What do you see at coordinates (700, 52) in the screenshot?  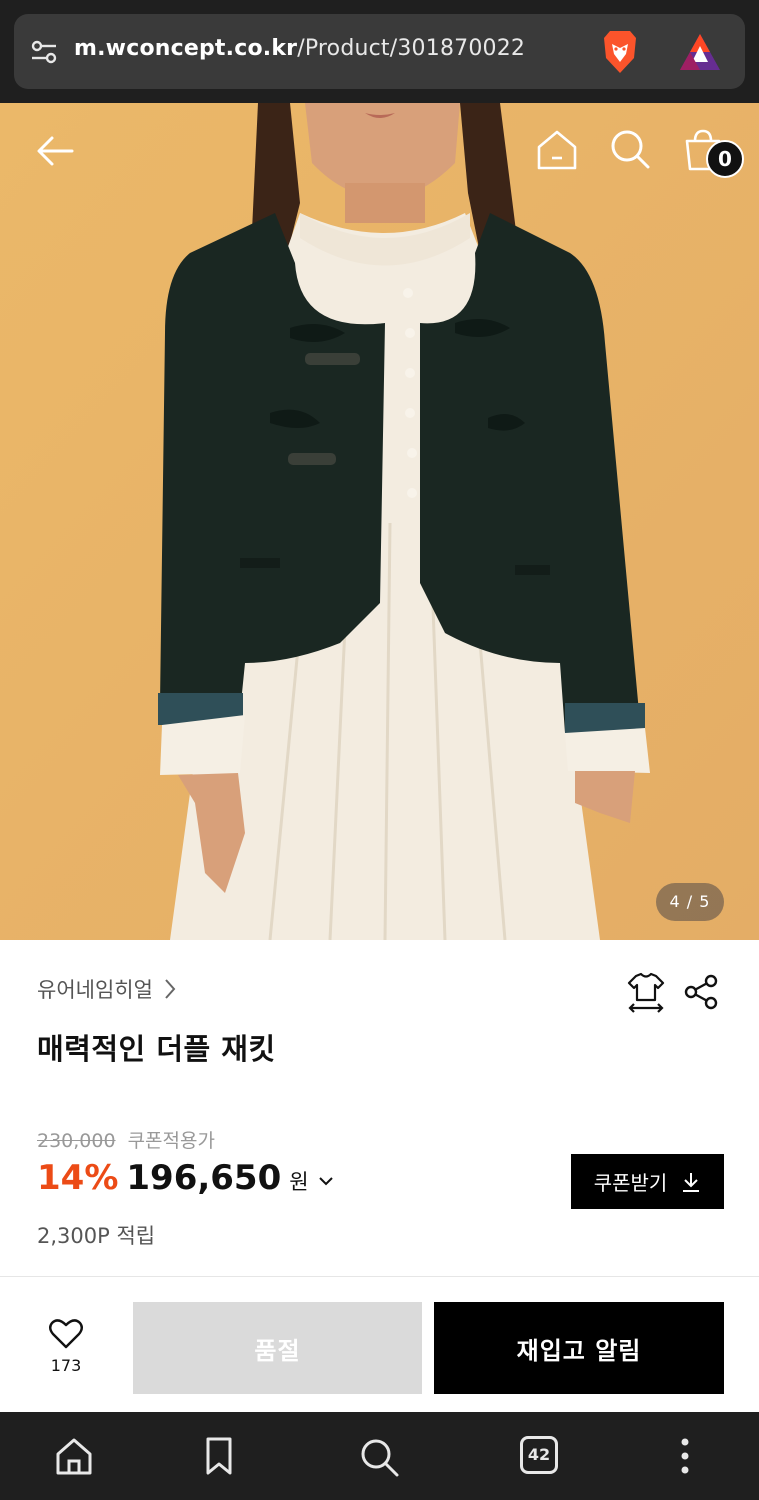 I see `brave-rewards-icon` at bounding box center [700, 52].